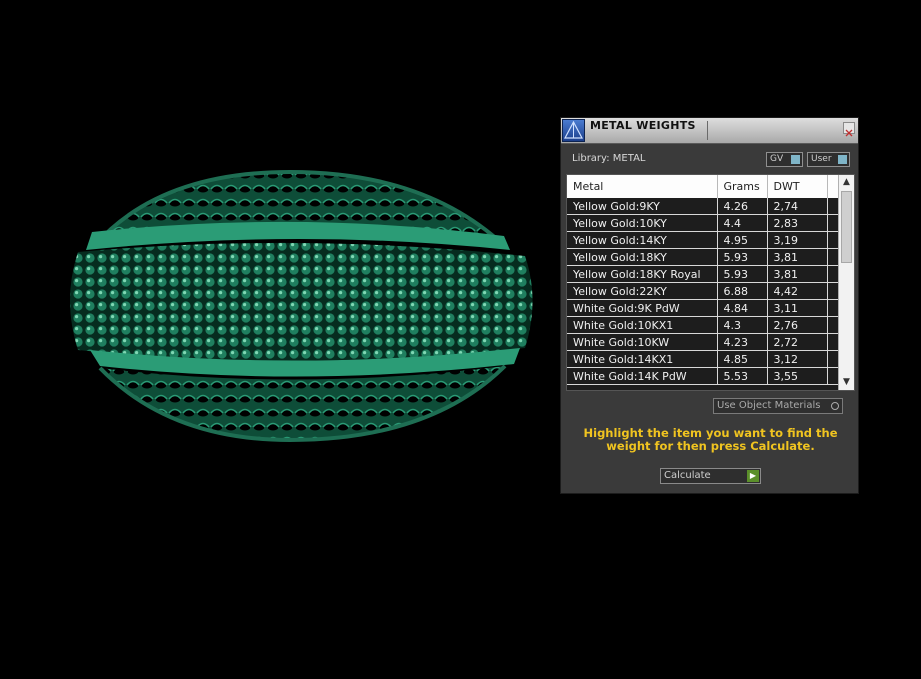  I want to click on radio-icon, so click(835, 406).